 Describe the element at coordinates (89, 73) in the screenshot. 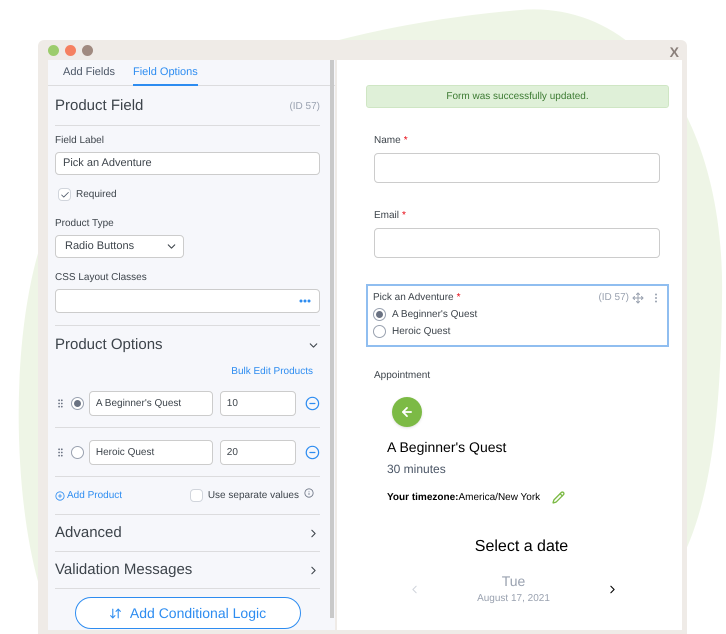

I see `tab: Add Fields` at that location.